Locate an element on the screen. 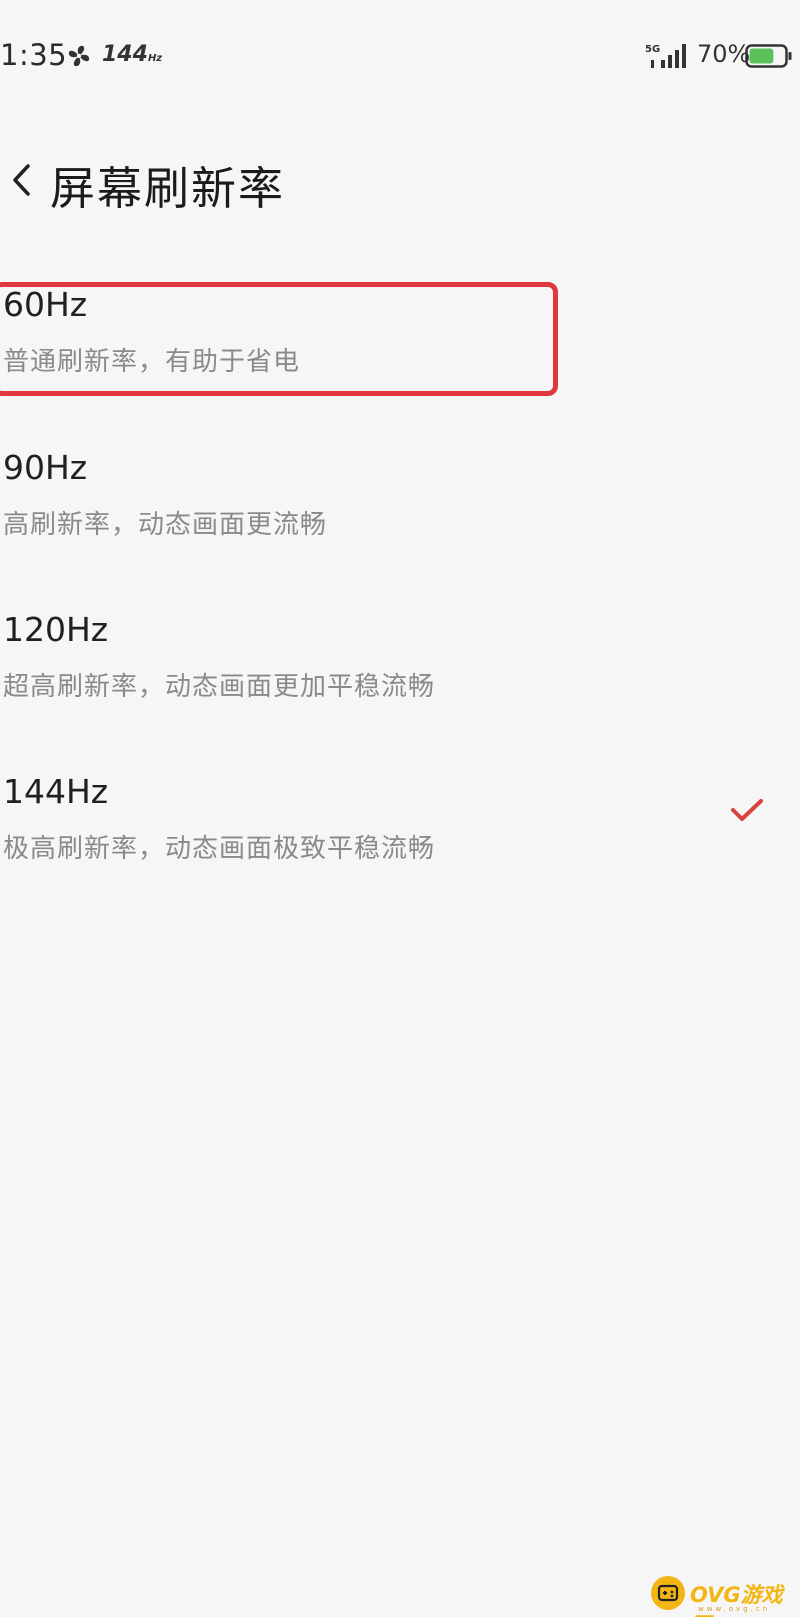 The image size is (800, 1617). chevron-left-icon is located at coordinates (21, 180).